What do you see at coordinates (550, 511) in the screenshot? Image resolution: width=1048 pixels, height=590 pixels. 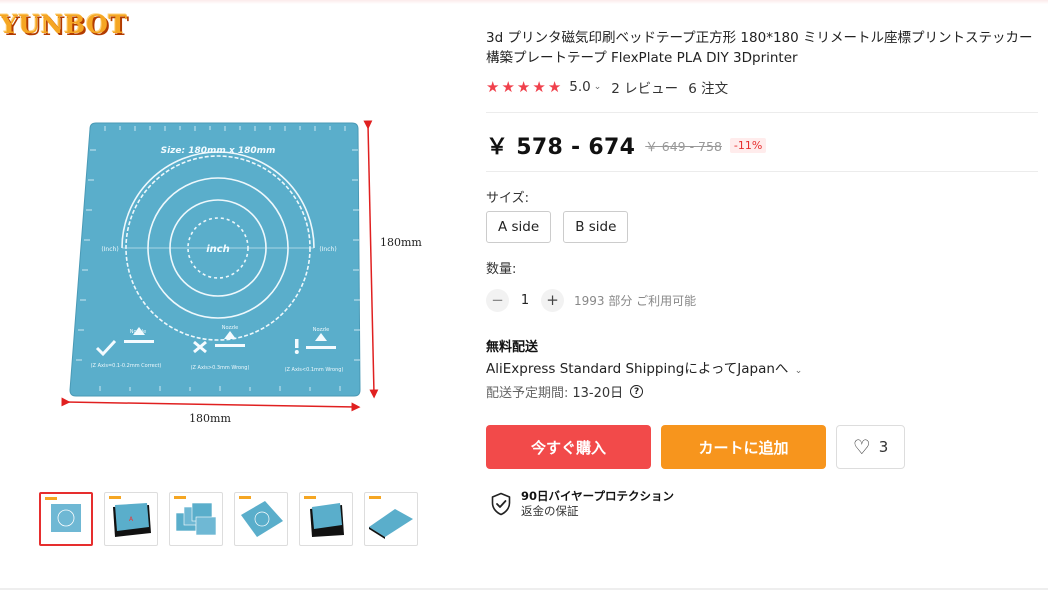 I see `protection-subtitle: 返金の保証` at bounding box center [550, 511].